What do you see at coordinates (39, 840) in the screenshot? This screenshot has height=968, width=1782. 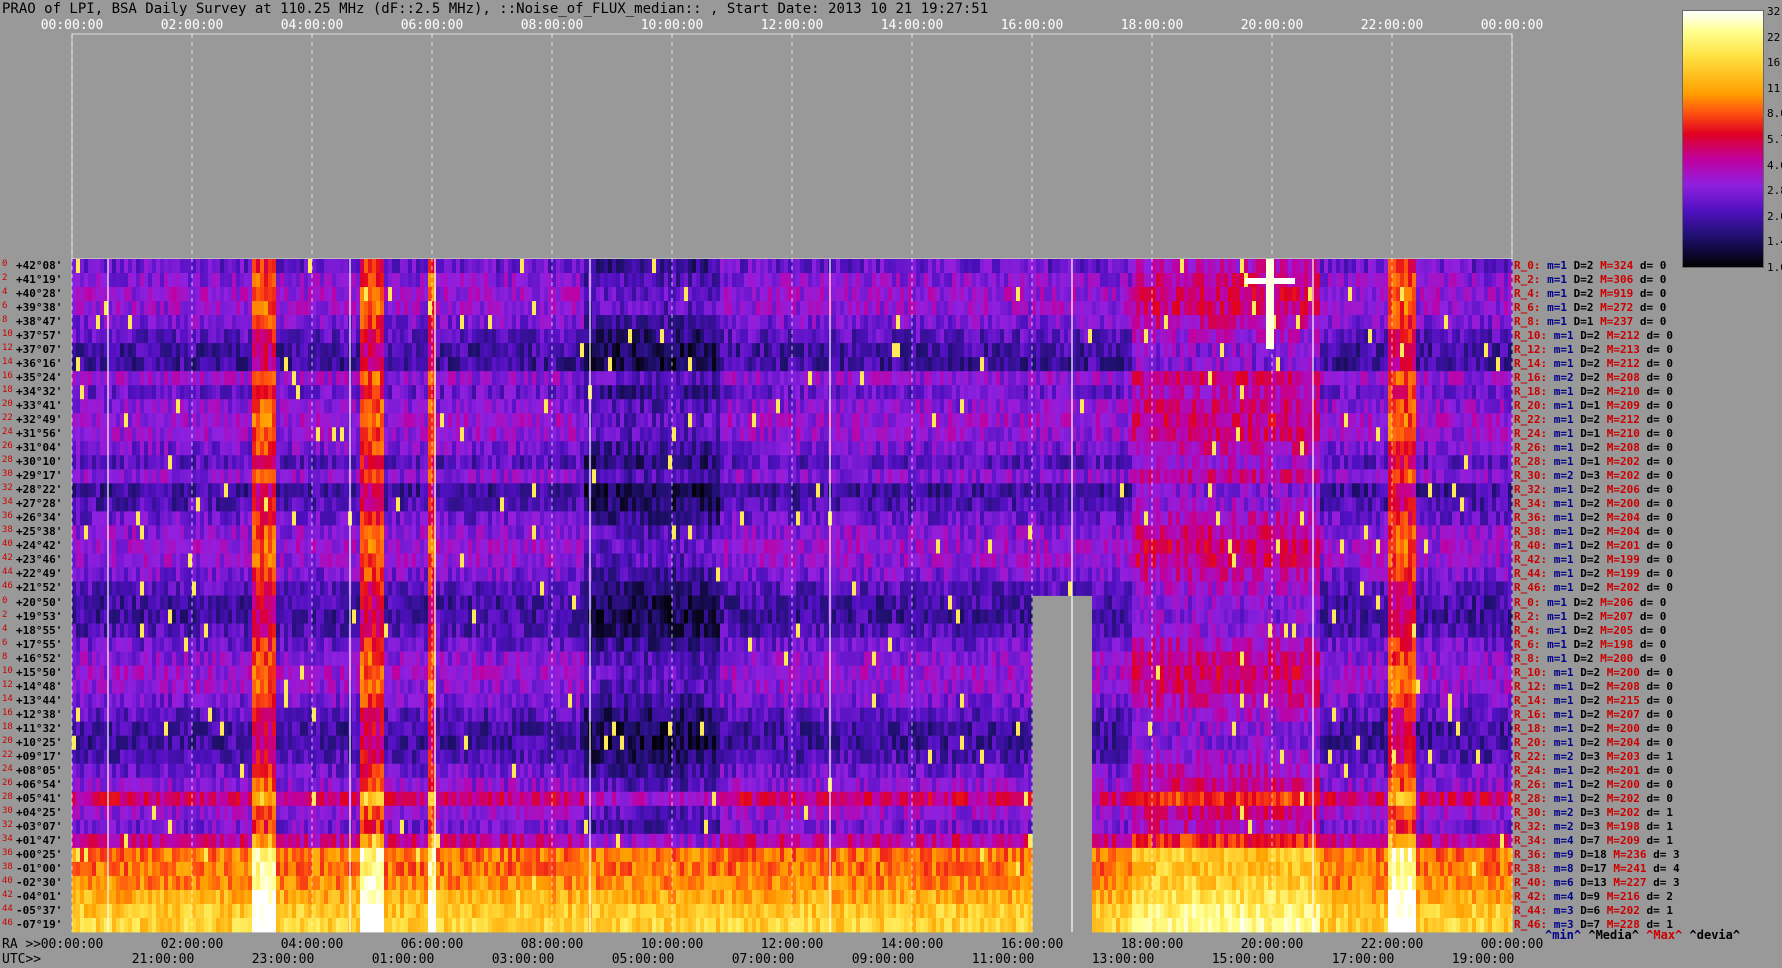 I see `declination-label: +01°47'` at bounding box center [39, 840].